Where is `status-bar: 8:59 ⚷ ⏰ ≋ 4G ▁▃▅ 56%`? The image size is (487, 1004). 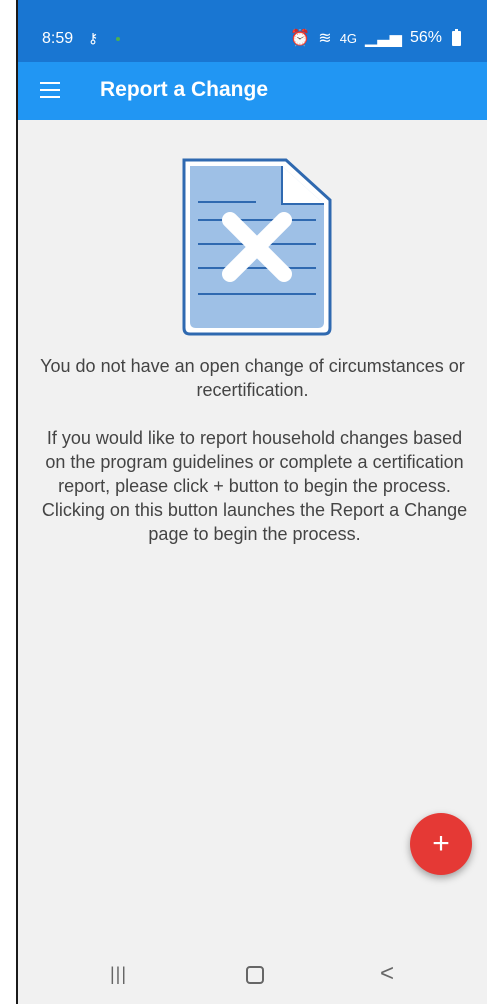 status-bar: 8:59 ⚷ ⏰ ≋ 4G ▁▃▅ 56% is located at coordinates (252, 31).